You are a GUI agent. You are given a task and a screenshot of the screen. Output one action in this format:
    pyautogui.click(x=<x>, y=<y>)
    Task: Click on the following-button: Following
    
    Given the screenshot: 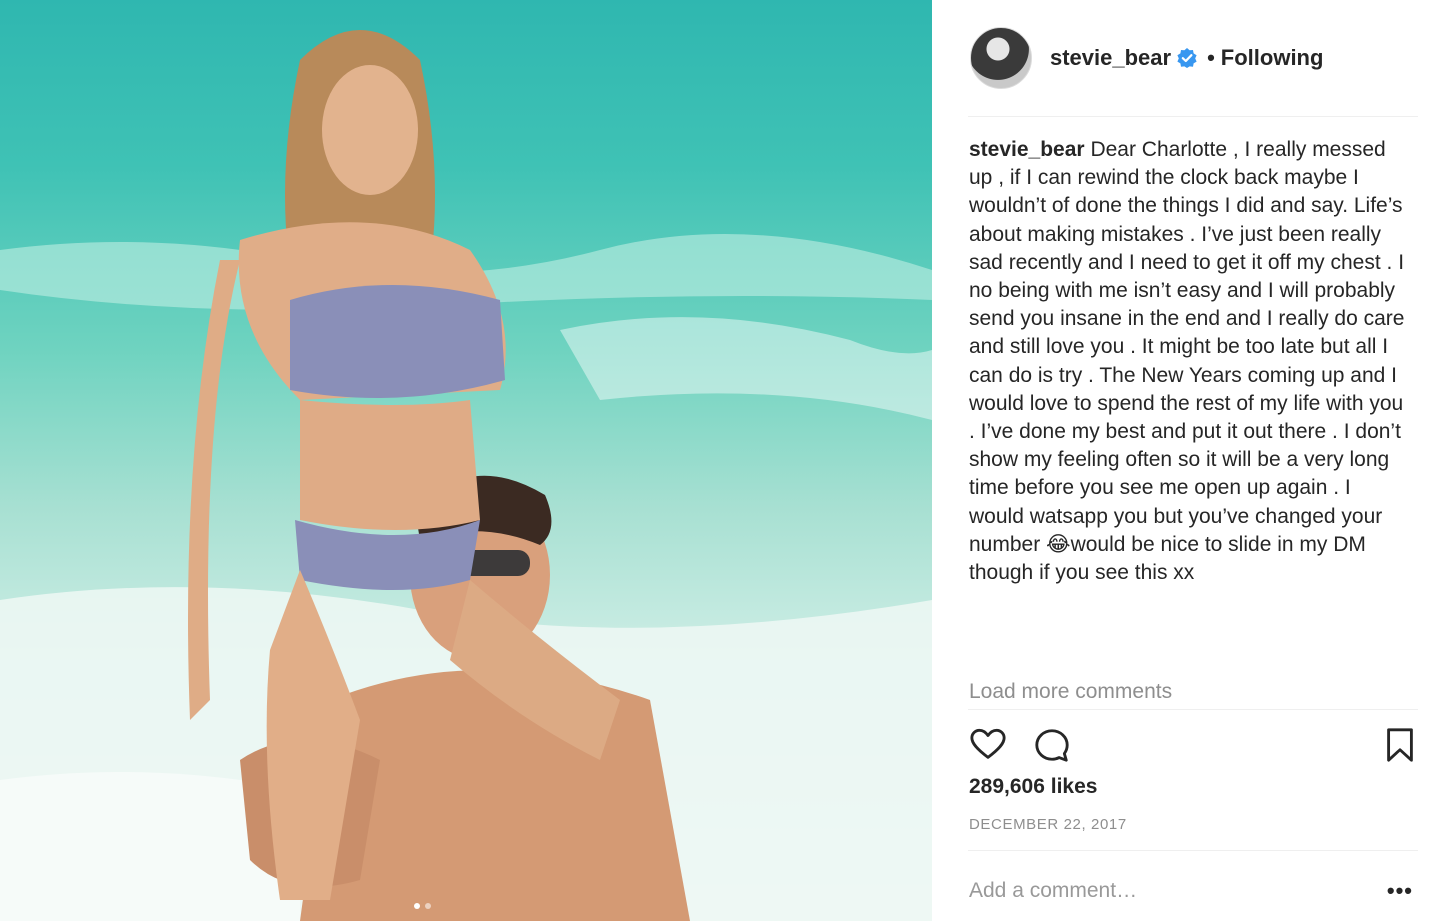 What is the action you would take?
    pyautogui.click(x=1272, y=58)
    